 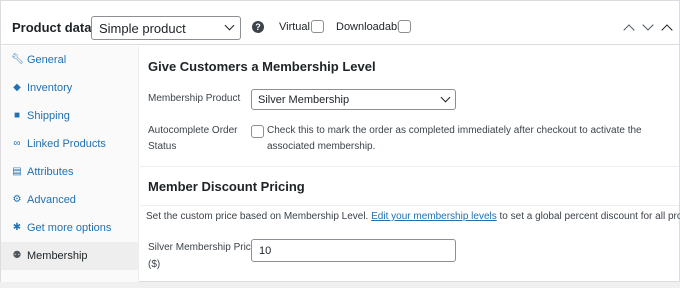 What do you see at coordinates (162, 146) in the screenshot?
I see `autocomplete-label-line2: Status` at bounding box center [162, 146].